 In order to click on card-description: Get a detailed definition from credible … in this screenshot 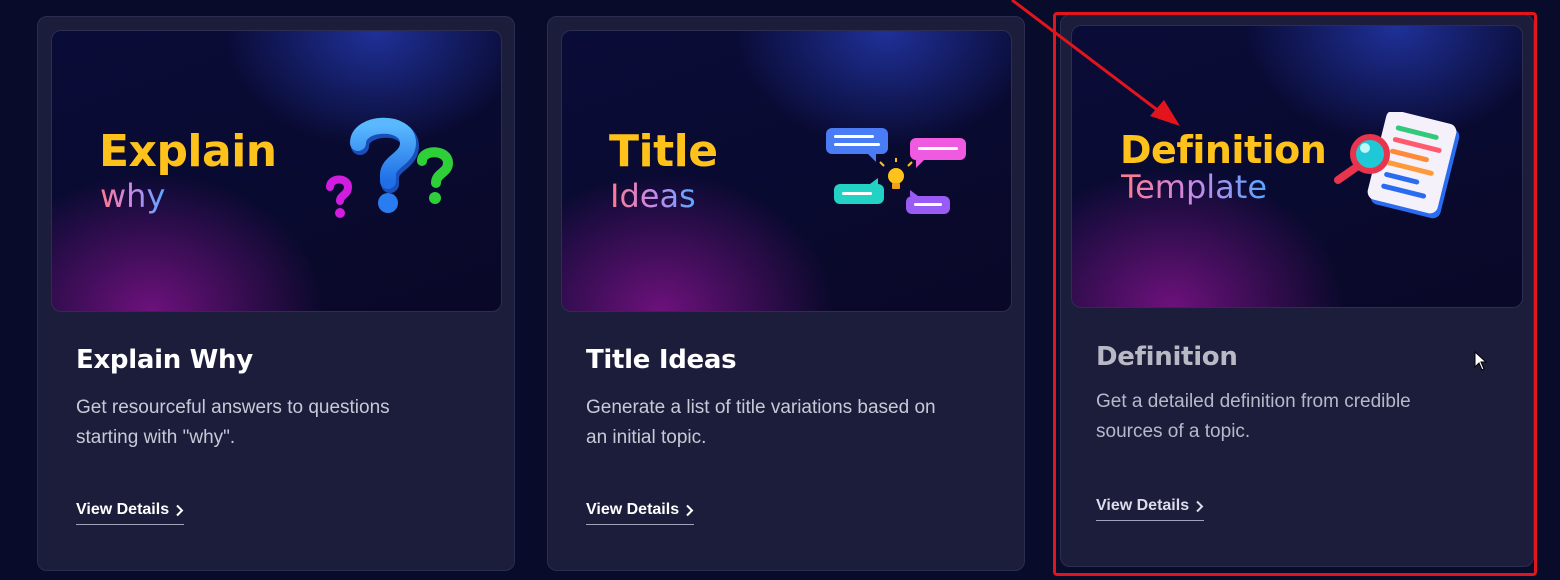, I will do `click(1253, 416)`.